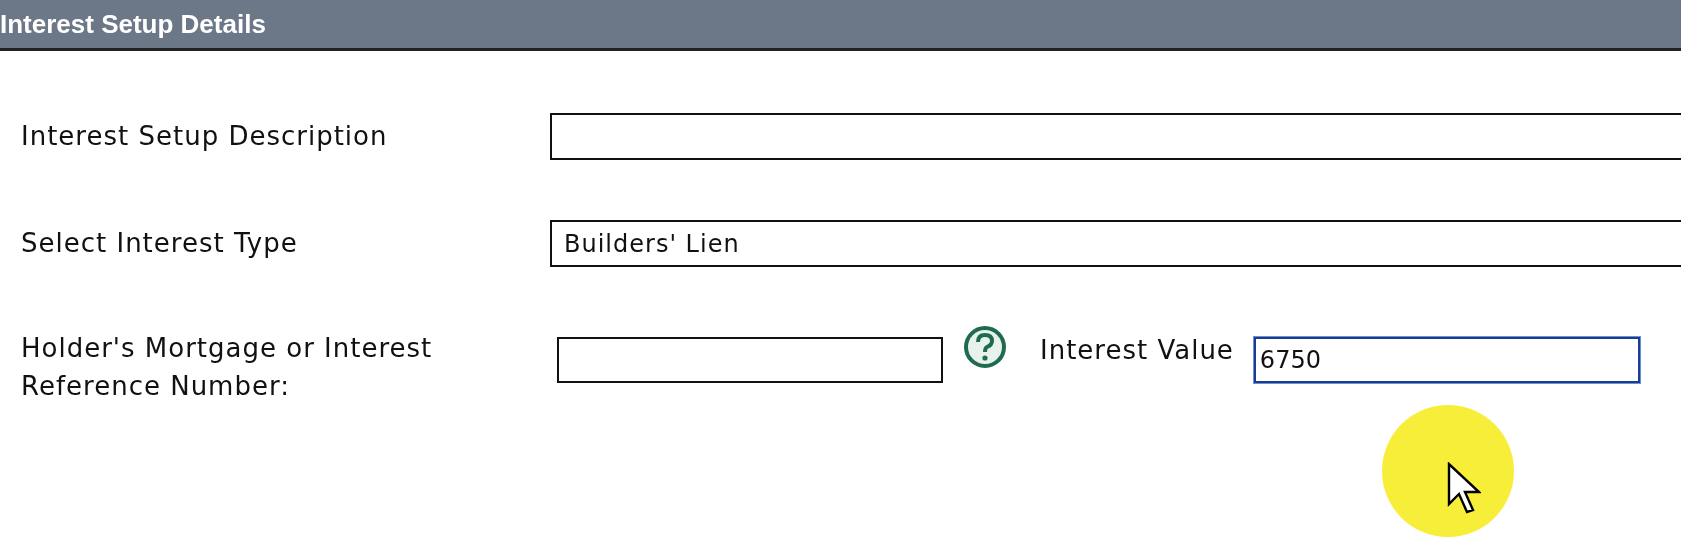  Describe the element at coordinates (985, 347) in the screenshot. I see `help-icon` at that location.